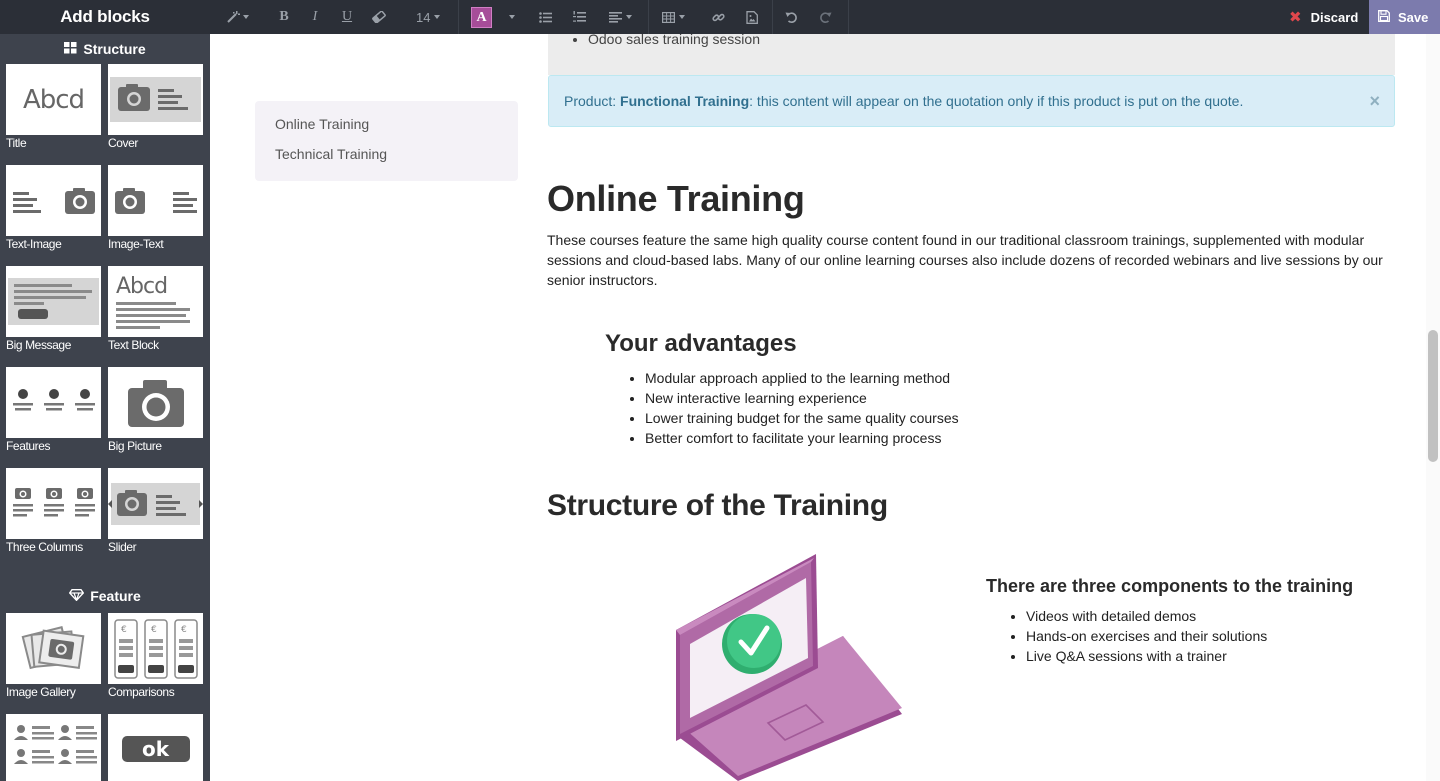 The width and height of the screenshot is (1440, 781). What do you see at coordinates (423, 17) in the screenshot?
I see `font-size-value: 14` at bounding box center [423, 17].